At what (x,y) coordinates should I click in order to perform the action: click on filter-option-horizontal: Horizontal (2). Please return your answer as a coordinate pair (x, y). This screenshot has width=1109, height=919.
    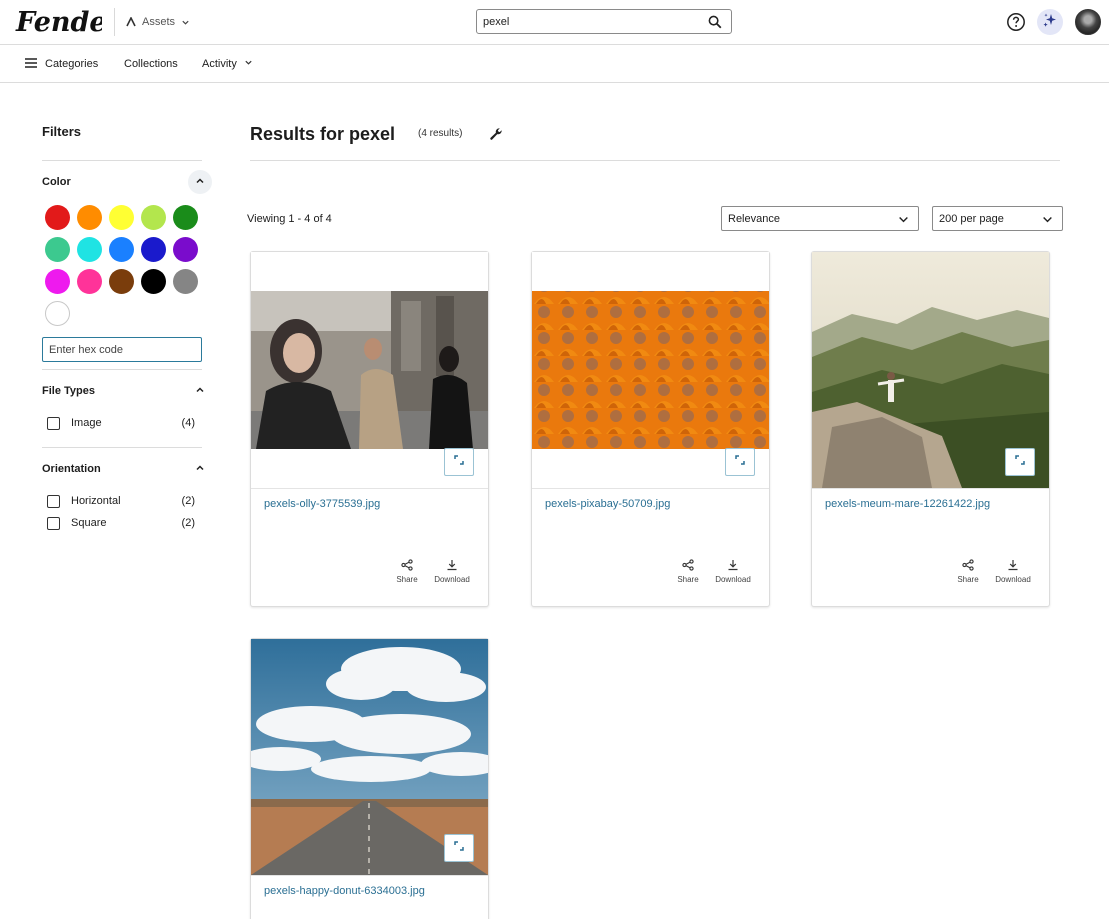
    Looking at the image, I should click on (122, 502).